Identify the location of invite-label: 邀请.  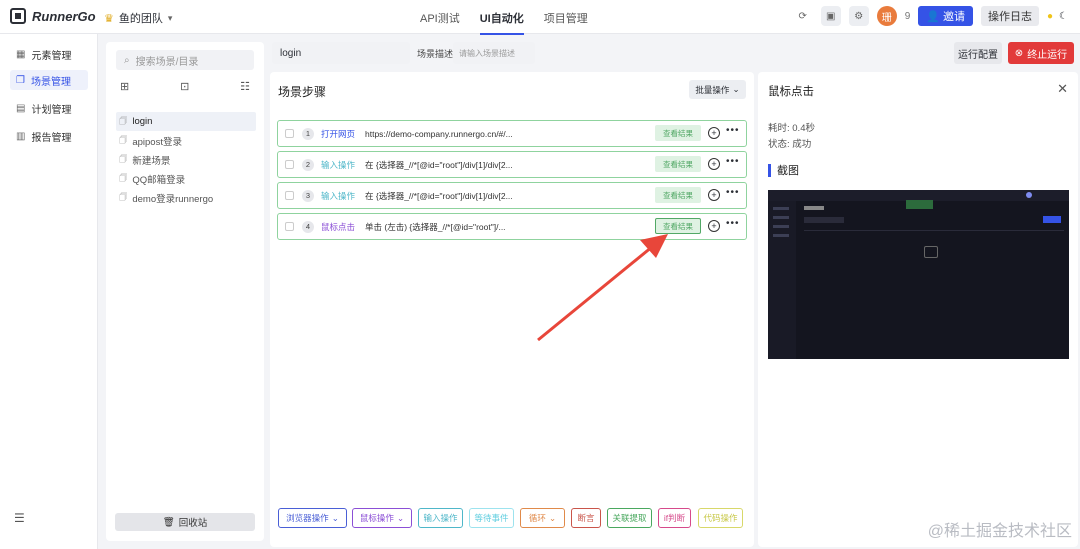
(953, 17).